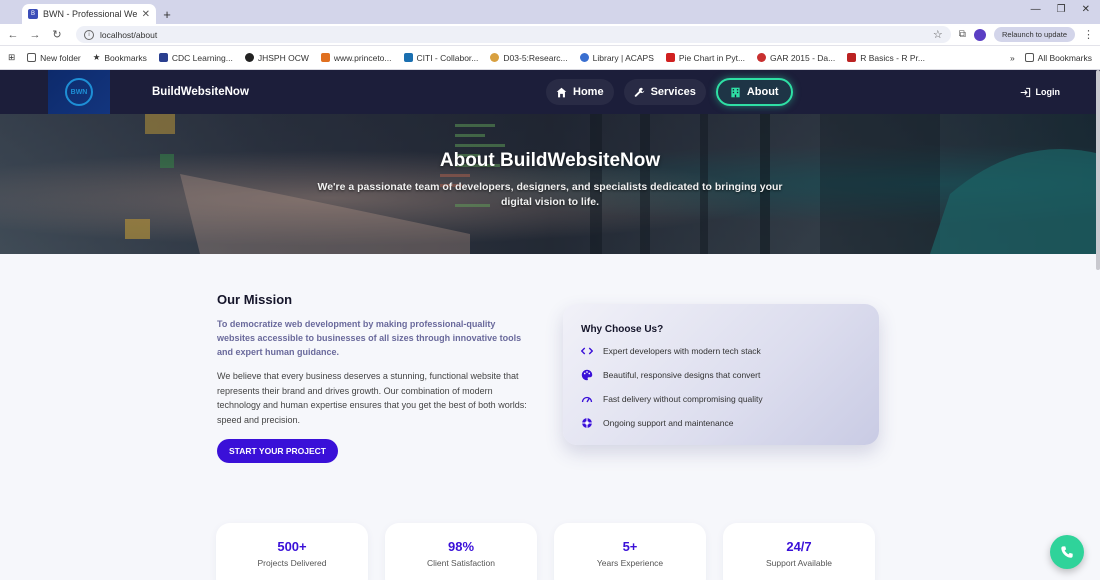 The width and height of the screenshot is (1100, 580). What do you see at coordinates (1036, 9) in the screenshot?
I see `minimize-icon: —` at bounding box center [1036, 9].